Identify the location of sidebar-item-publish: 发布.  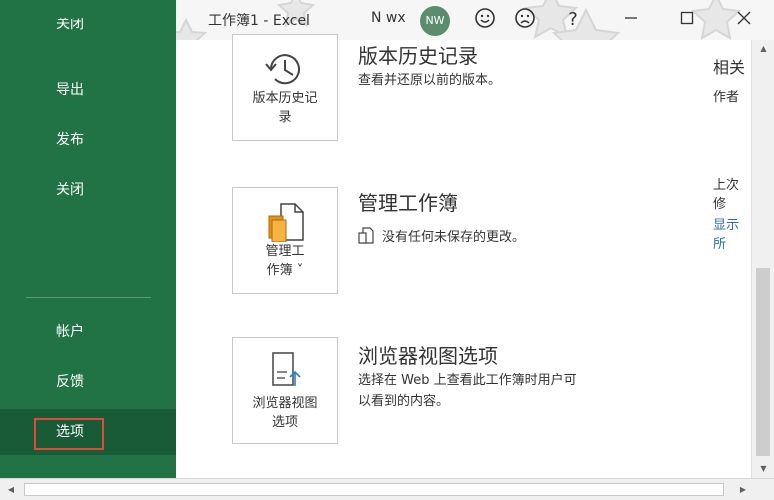
(88, 140).